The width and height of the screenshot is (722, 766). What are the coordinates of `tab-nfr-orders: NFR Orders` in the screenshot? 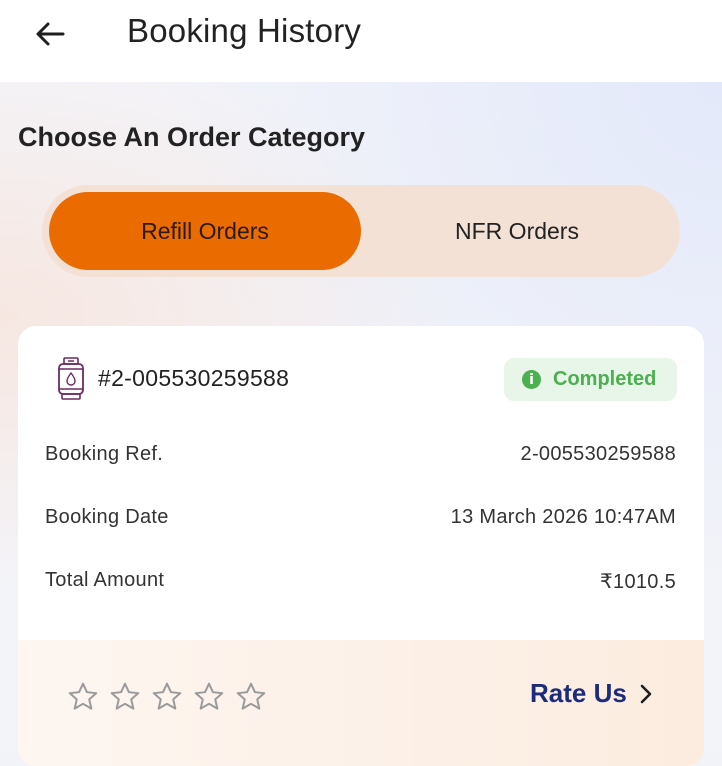 It's located at (517, 231).